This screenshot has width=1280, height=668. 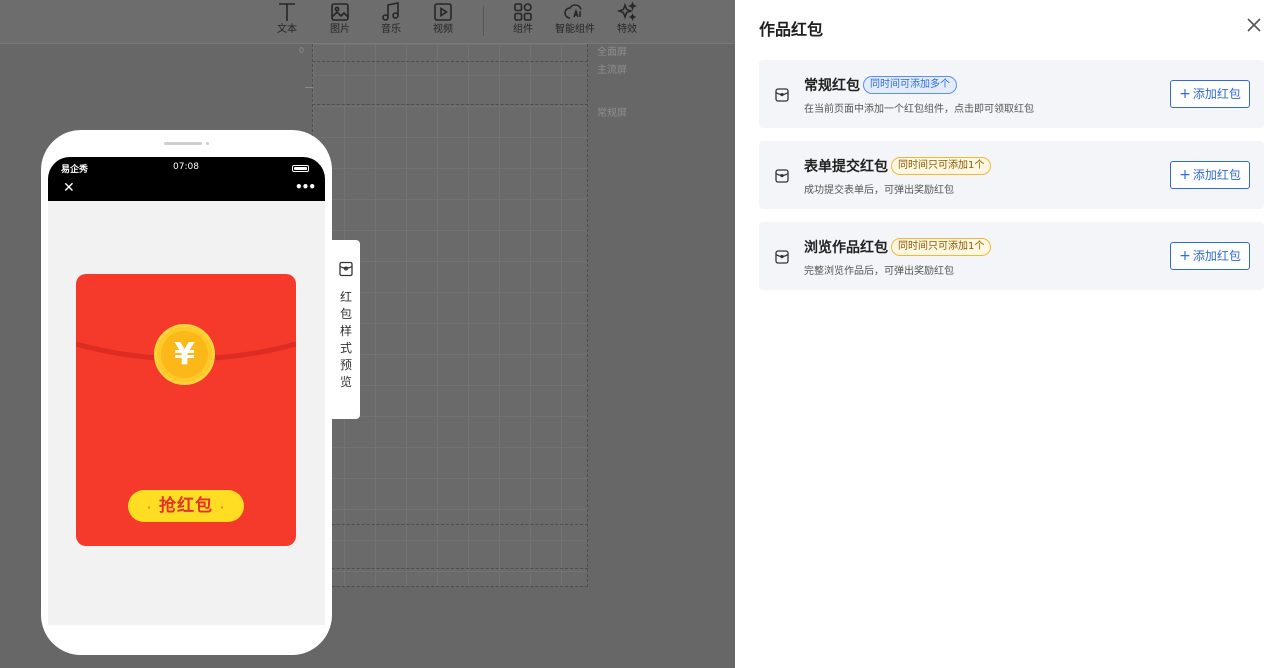 What do you see at coordinates (309, 87) in the screenshot?
I see `ruler-tick` at bounding box center [309, 87].